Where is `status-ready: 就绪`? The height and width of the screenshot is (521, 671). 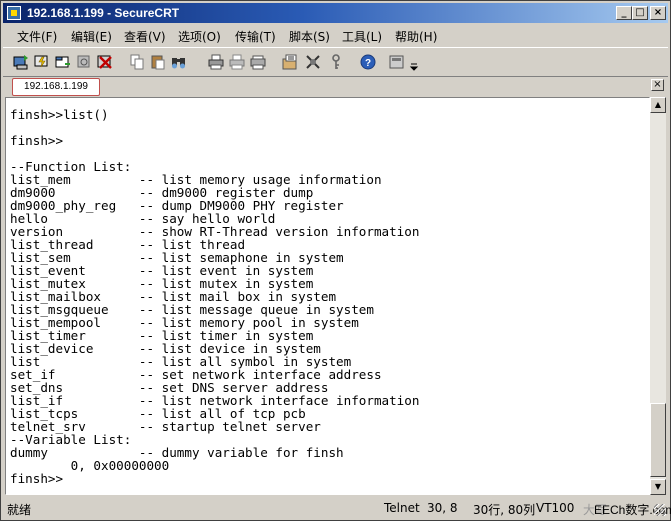 status-ready: 就绪 is located at coordinates (19, 510).